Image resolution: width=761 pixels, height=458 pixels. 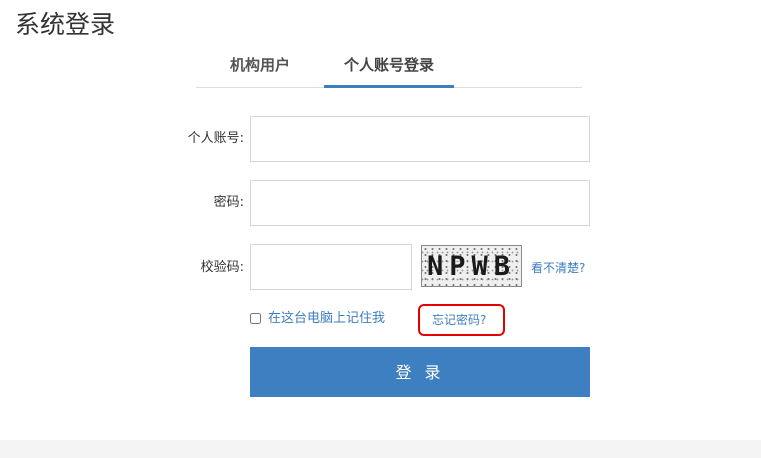 What do you see at coordinates (215, 138) in the screenshot?
I see `account-label: 个人账号:` at bounding box center [215, 138].